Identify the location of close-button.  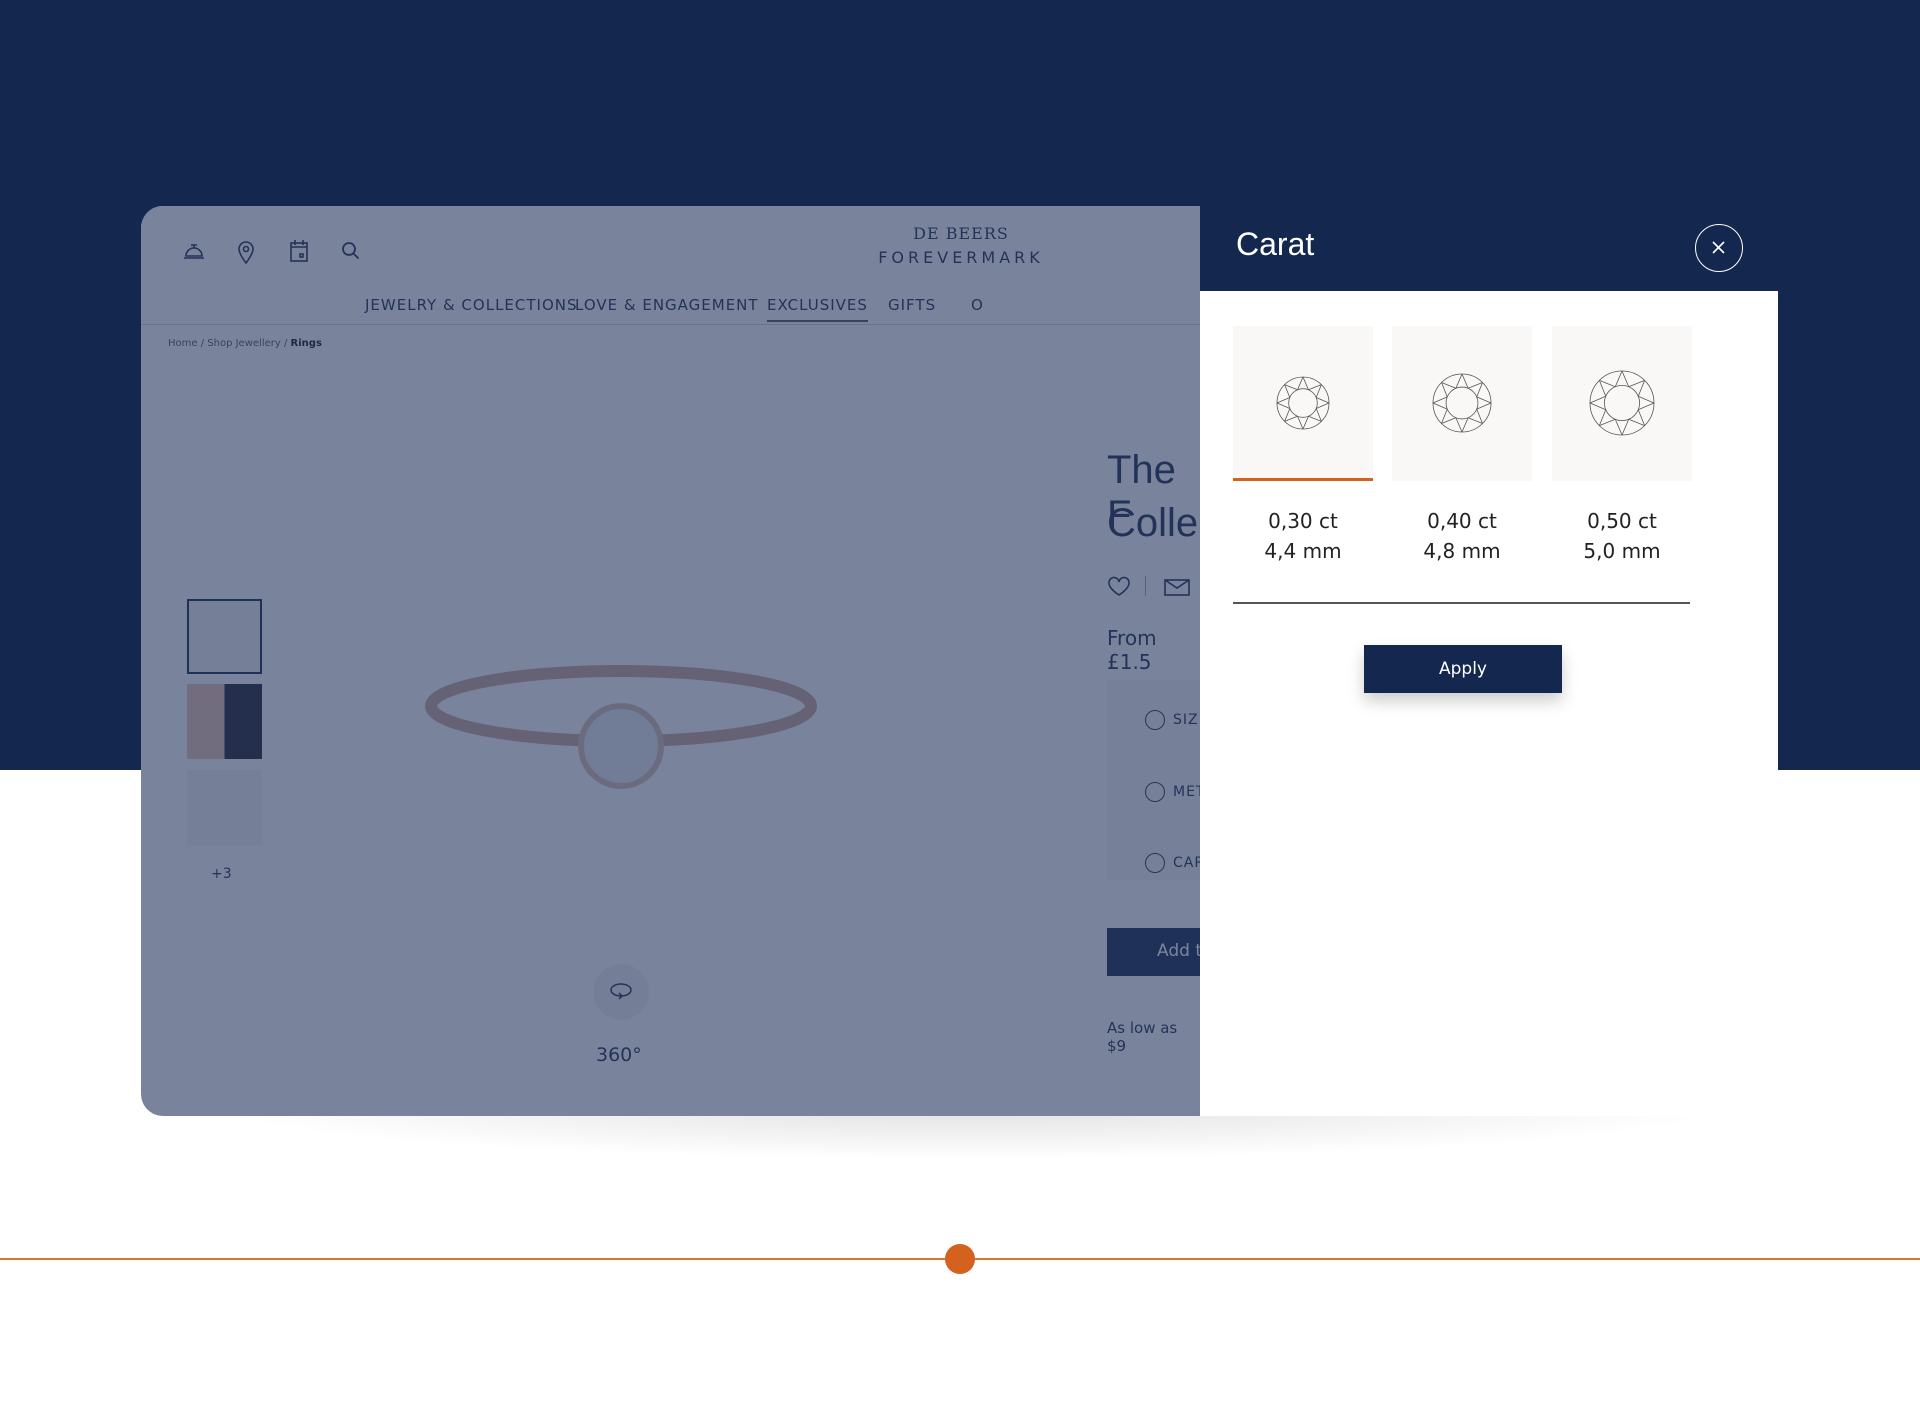
(1719, 248).